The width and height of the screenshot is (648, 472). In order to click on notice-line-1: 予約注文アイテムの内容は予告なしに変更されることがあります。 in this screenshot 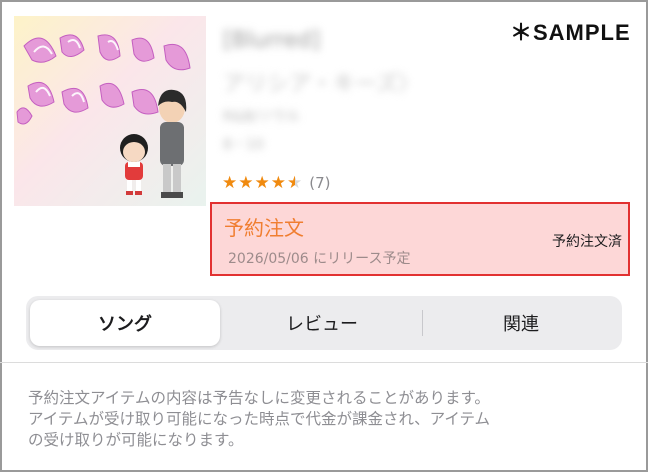, I will do `click(259, 398)`.